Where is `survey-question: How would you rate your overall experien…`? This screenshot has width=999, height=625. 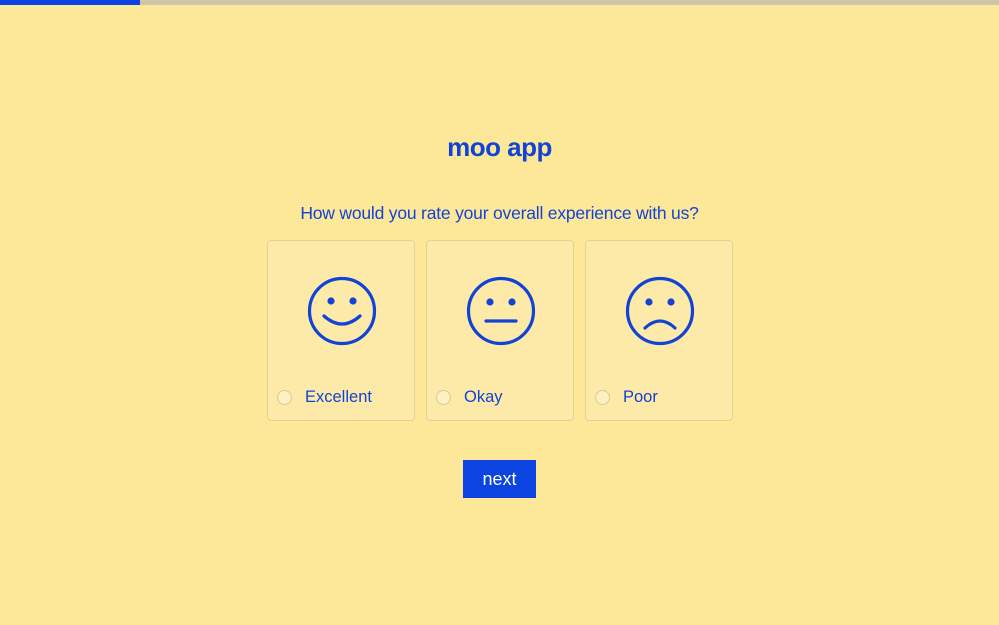
survey-question: How would you rate your overall experien… is located at coordinates (499, 213).